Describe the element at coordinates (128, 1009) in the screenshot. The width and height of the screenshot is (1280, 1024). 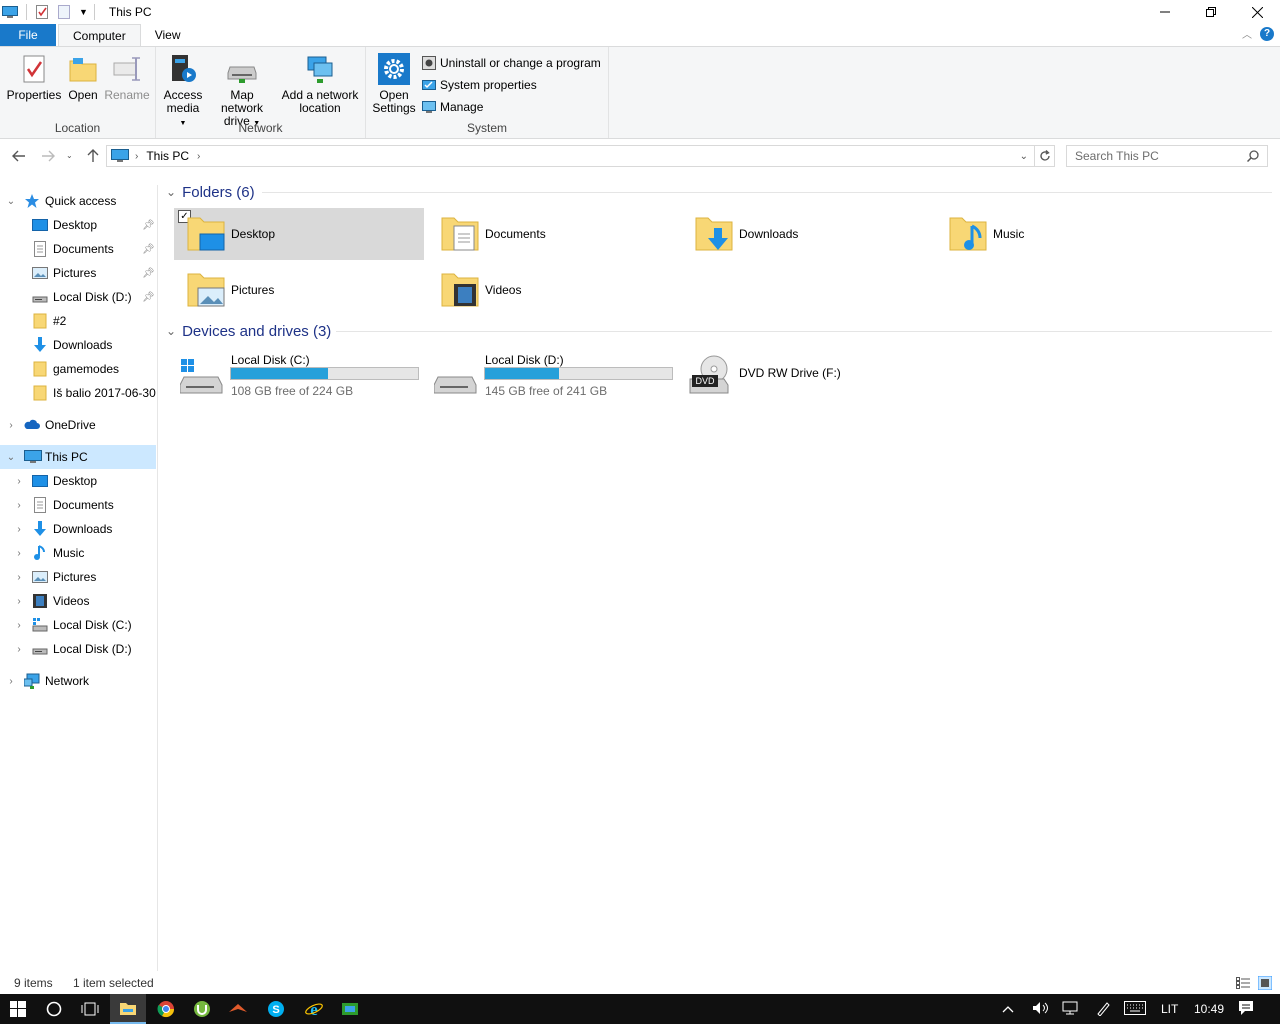
I see `taskbar-file-explorer` at that location.